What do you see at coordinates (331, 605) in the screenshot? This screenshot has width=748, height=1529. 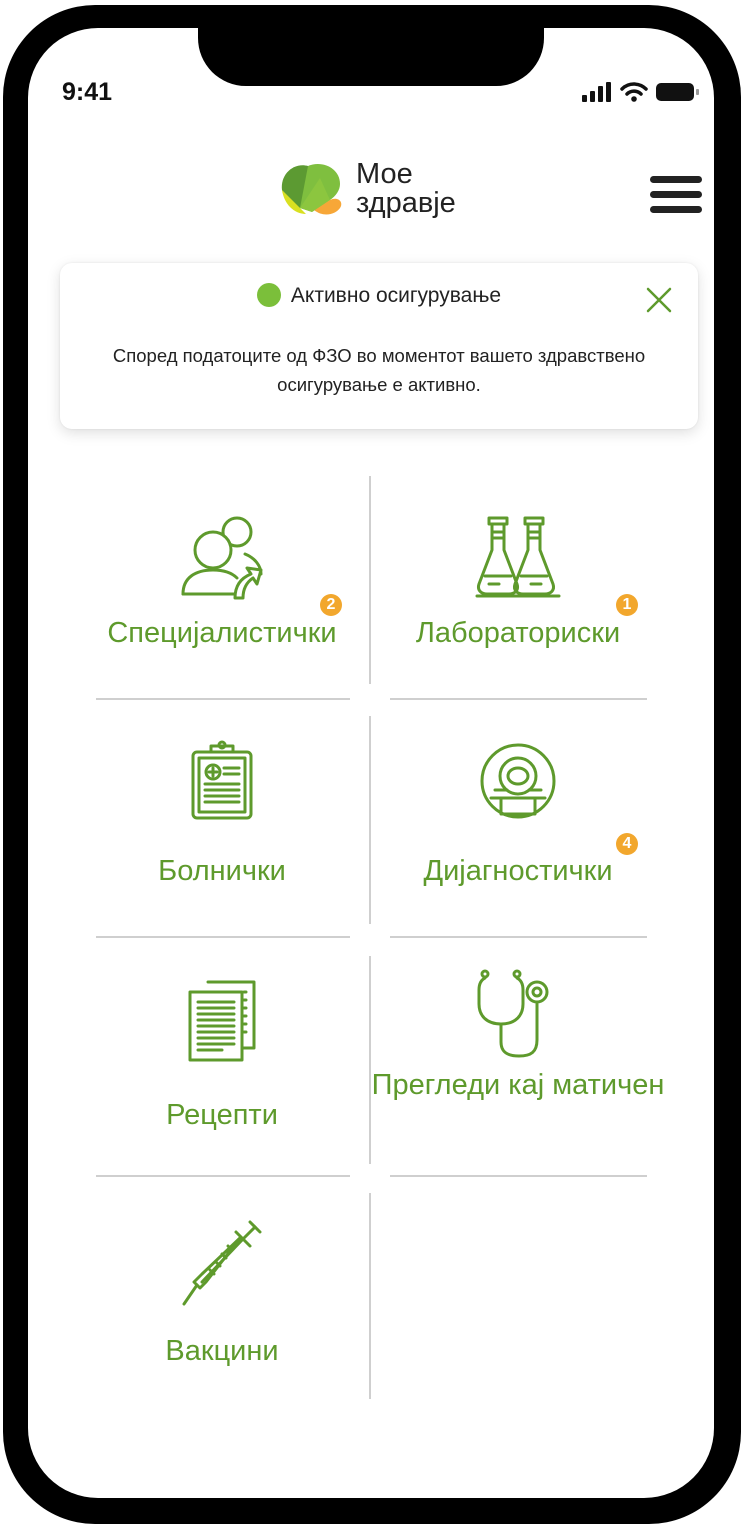 I see `specialist-badge: 2` at bounding box center [331, 605].